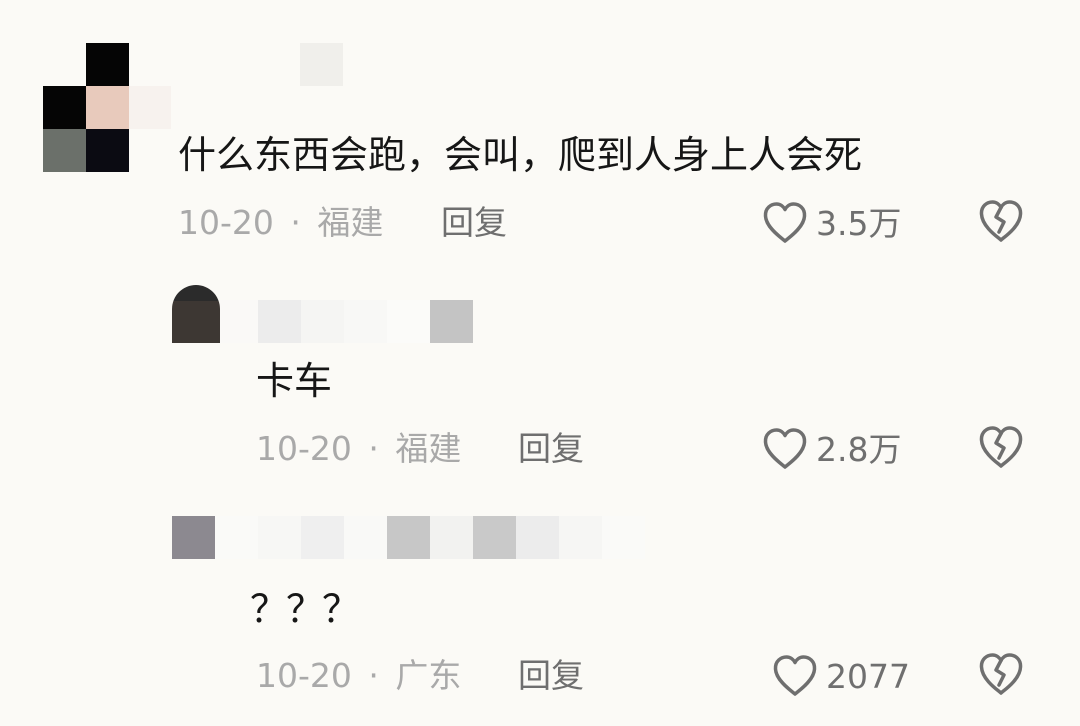 Image resolution: width=1080 pixels, height=726 pixels. What do you see at coordinates (428, 675) in the screenshot?
I see `comment-location: 广东` at bounding box center [428, 675].